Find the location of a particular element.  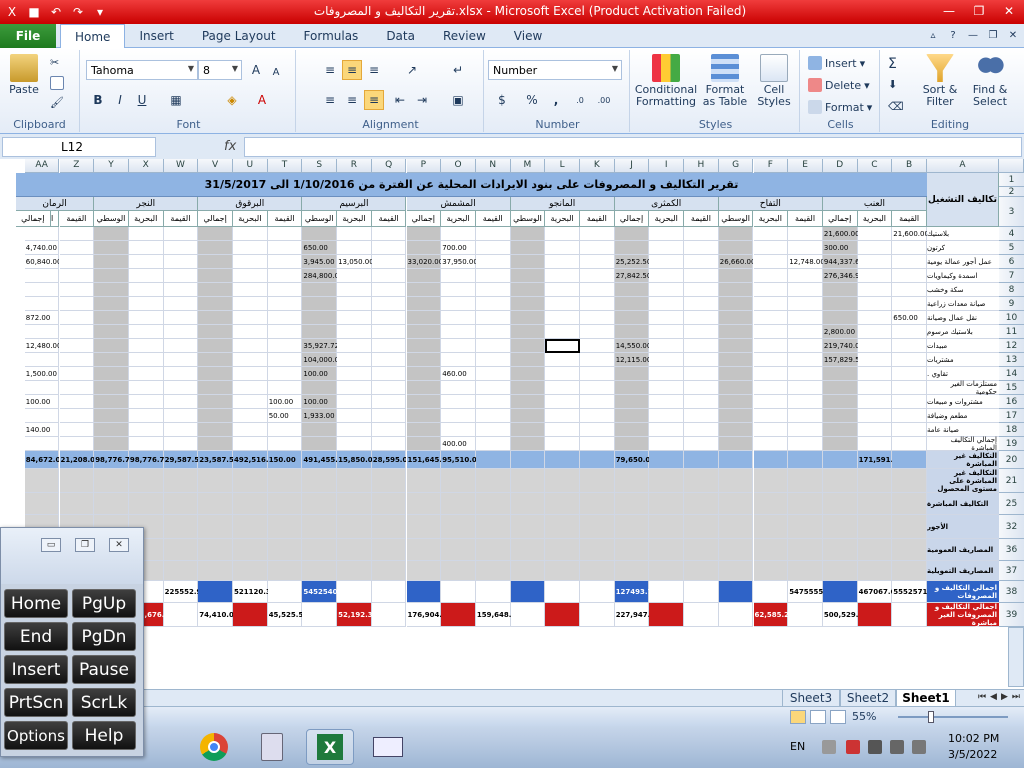

cell-value: 62,585.21 is located at coordinates (771, 615).